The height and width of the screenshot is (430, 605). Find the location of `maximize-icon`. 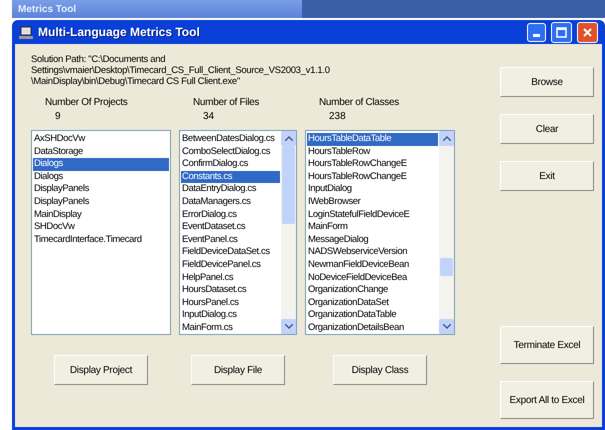

maximize-icon is located at coordinates (561, 32).